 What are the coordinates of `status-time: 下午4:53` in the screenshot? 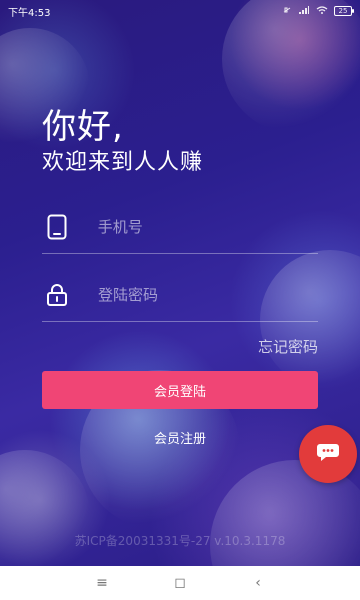 It's located at (29, 13).